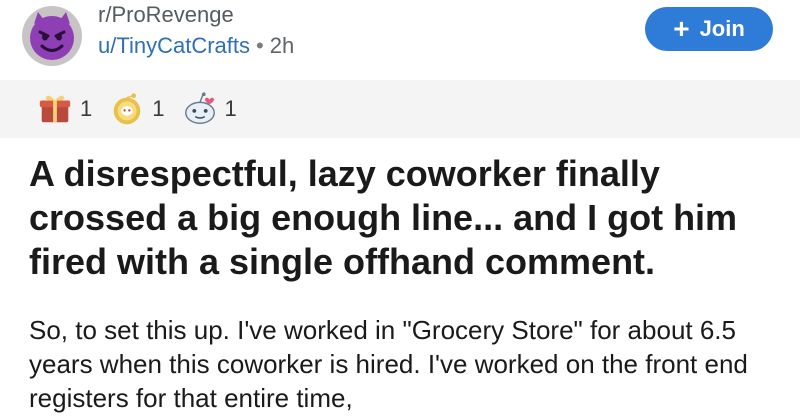 Image resolution: width=800 pixels, height=420 pixels. I want to click on join-button: + Join, so click(709, 29).